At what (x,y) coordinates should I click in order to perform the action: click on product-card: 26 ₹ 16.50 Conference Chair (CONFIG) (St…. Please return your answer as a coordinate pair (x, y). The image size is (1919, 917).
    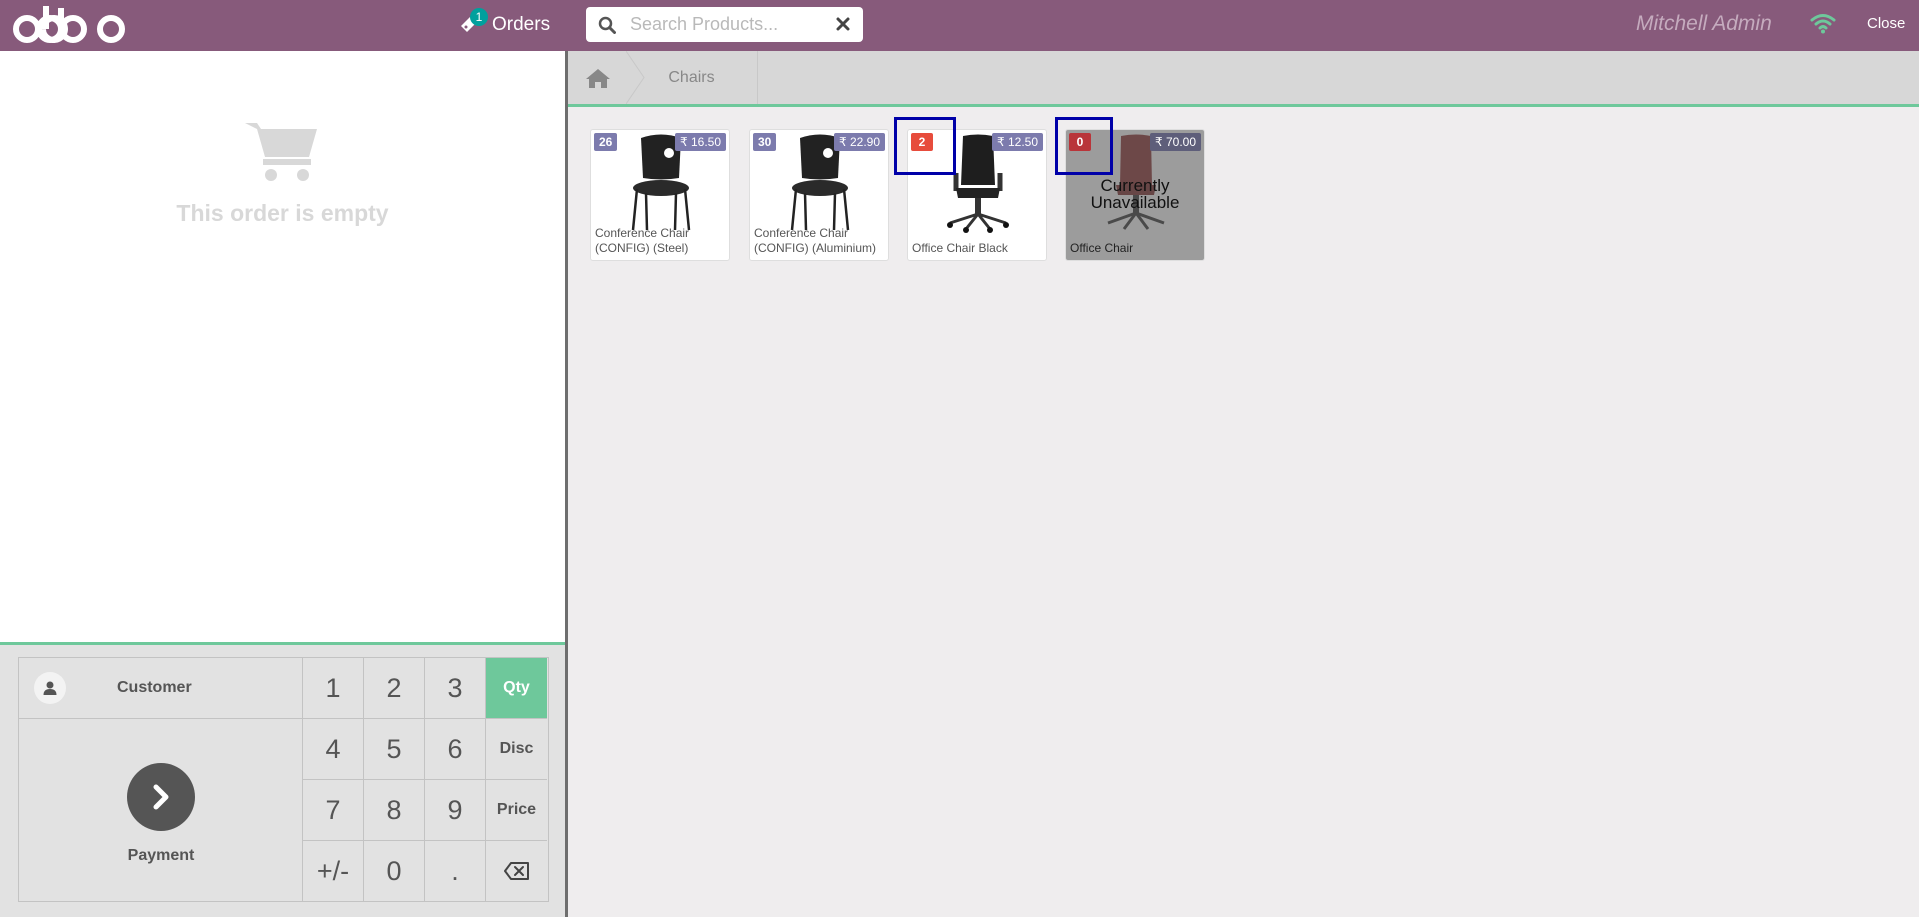
    Looking at the image, I should click on (660, 195).